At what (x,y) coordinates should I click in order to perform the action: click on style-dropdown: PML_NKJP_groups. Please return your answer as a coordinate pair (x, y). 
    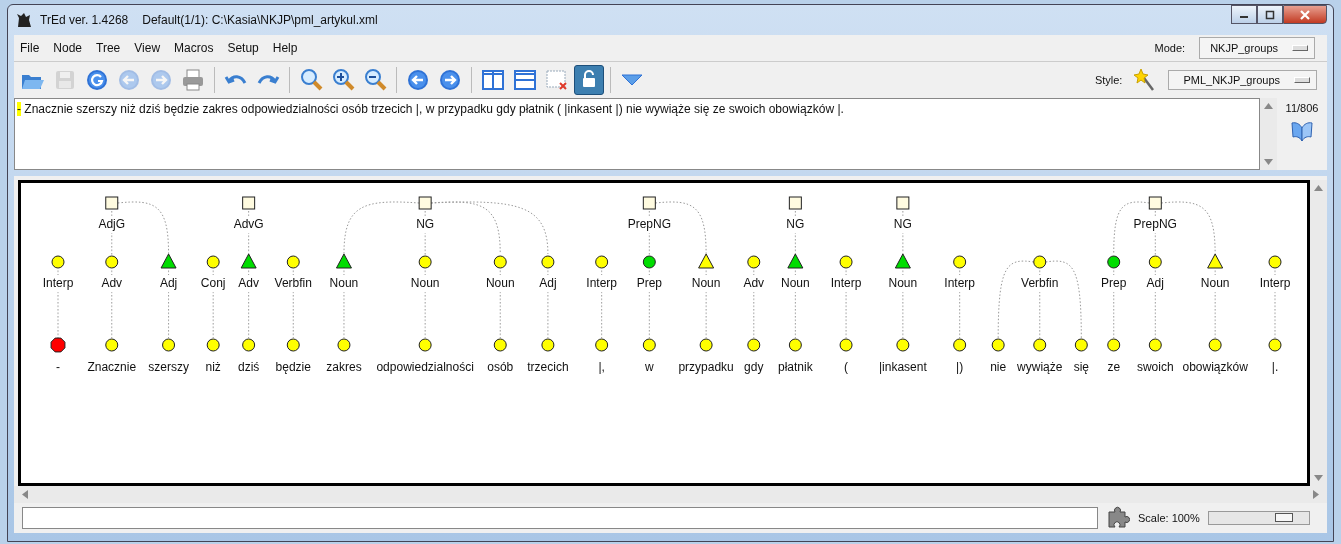
    Looking at the image, I should click on (1242, 80).